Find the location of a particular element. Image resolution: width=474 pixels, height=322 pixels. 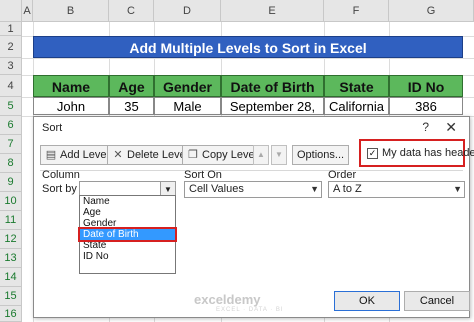

copy-level-label: Copy Level is located at coordinates (230, 155).